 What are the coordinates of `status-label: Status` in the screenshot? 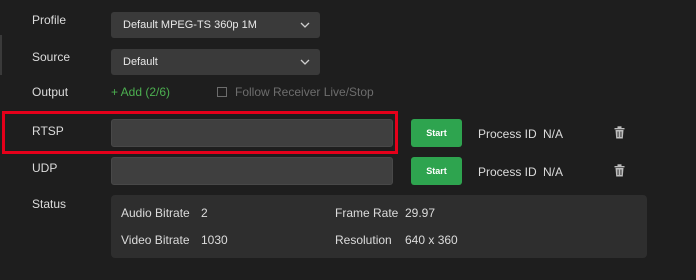 It's located at (49, 204).